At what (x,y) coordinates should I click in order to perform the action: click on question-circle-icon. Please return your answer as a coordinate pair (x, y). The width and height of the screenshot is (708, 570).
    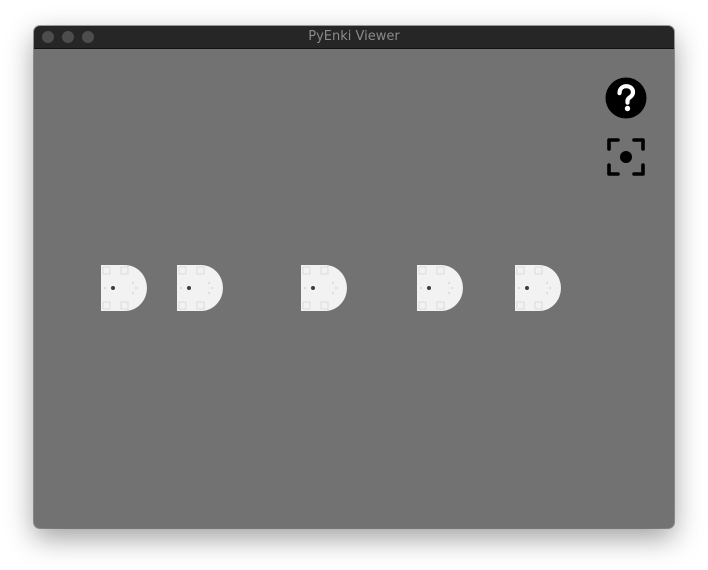
    Looking at the image, I should click on (626, 98).